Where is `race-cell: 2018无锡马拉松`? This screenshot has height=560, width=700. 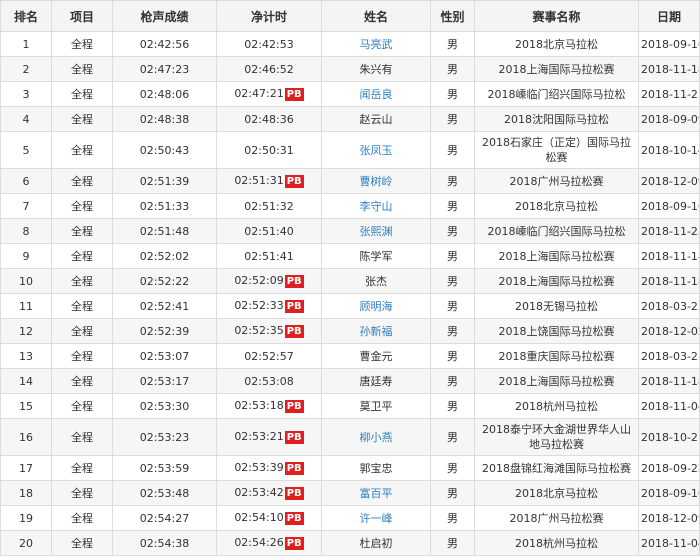 race-cell: 2018无锡马拉松 is located at coordinates (556, 306).